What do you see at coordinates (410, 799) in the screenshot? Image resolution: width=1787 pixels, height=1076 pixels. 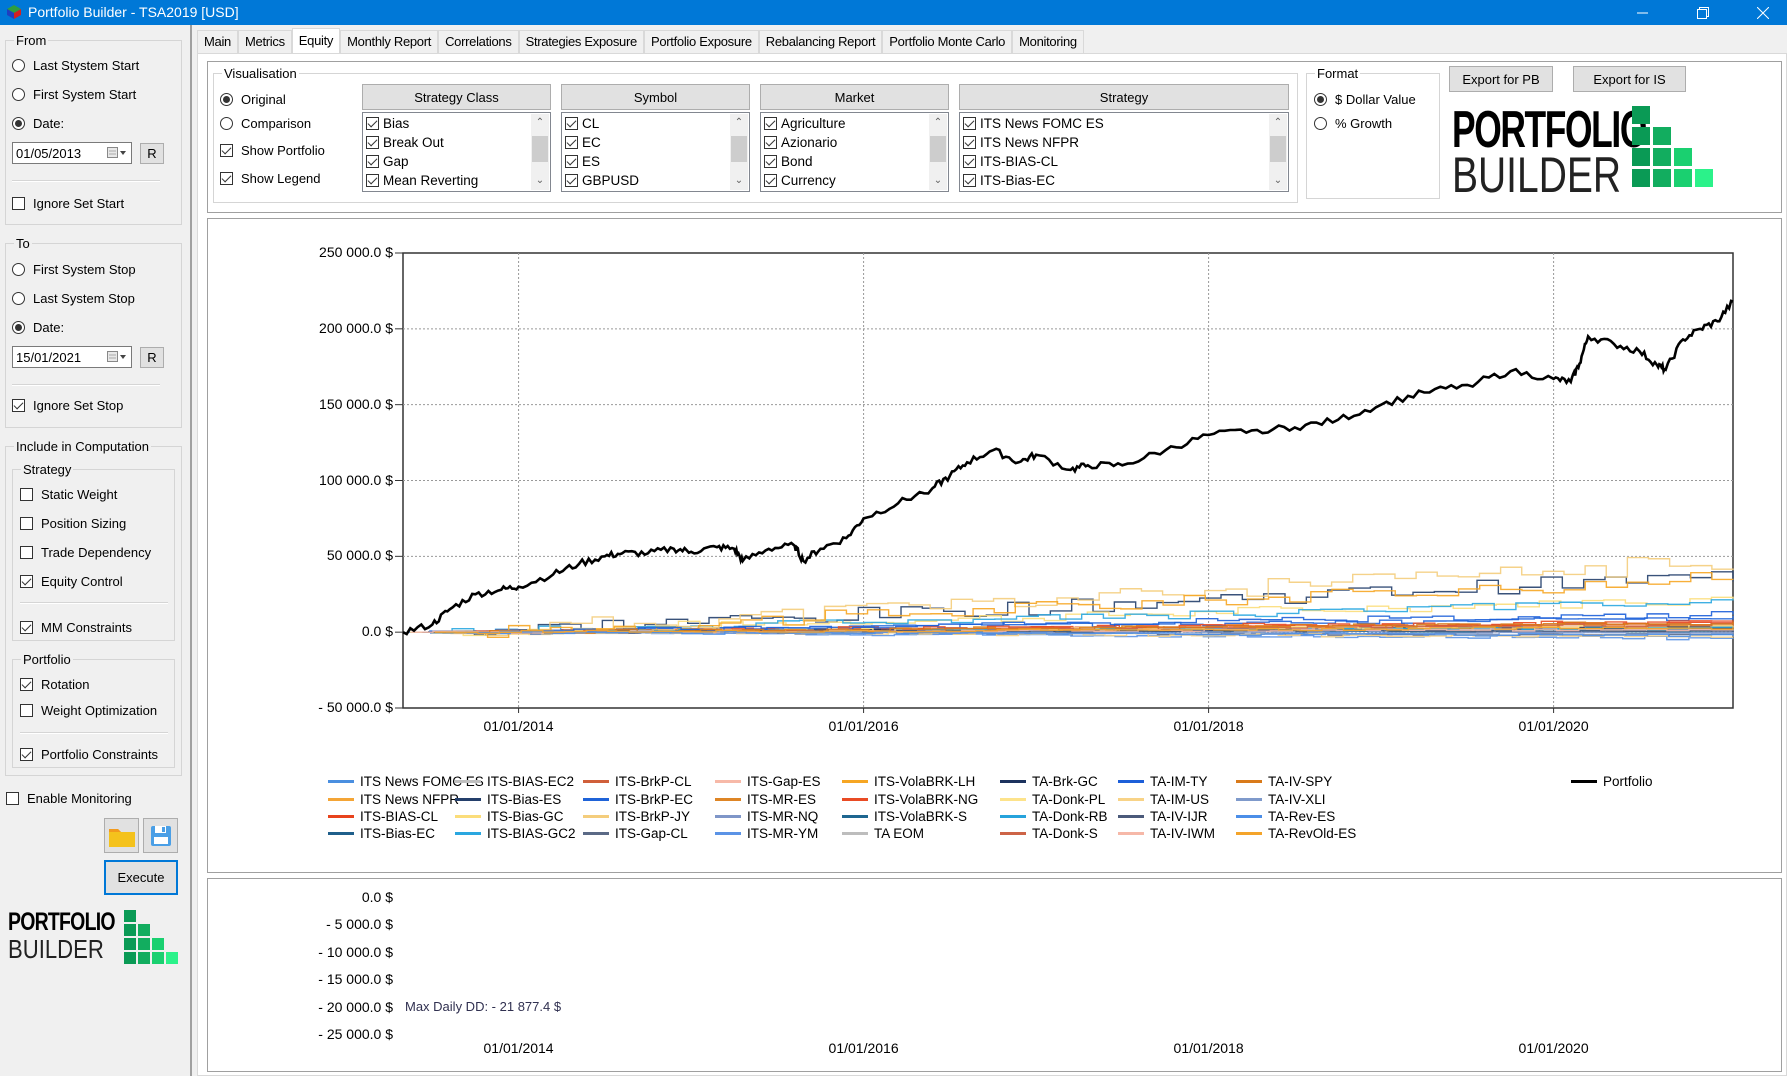 I see `legend-label: ITS News NFPR` at bounding box center [410, 799].